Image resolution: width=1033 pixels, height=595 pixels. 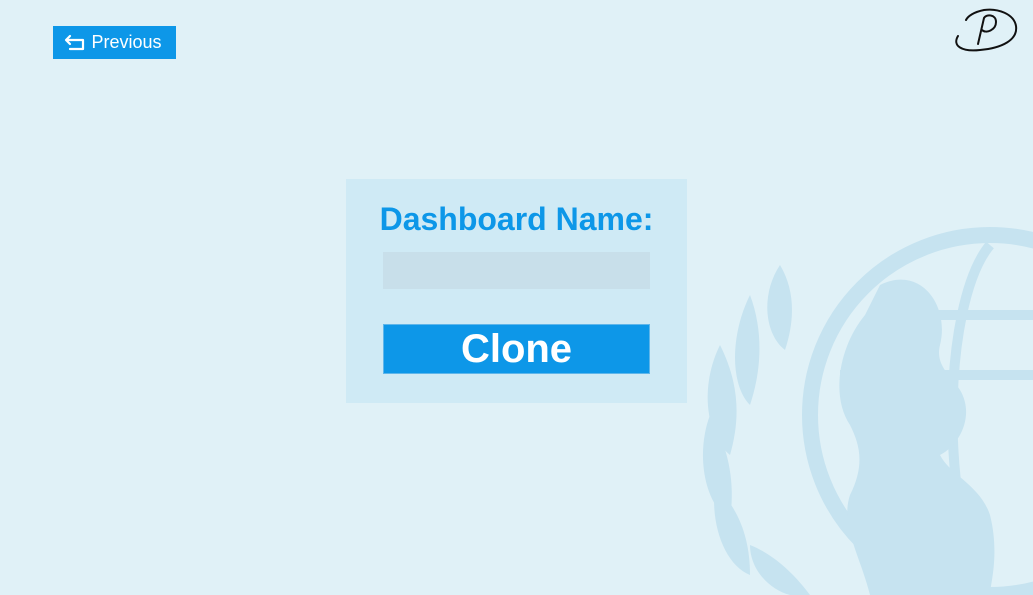 What do you see at coordinates (516, 270) in the screenshot?
I see `dashboard-name-input` at bounding box center [516, 270].